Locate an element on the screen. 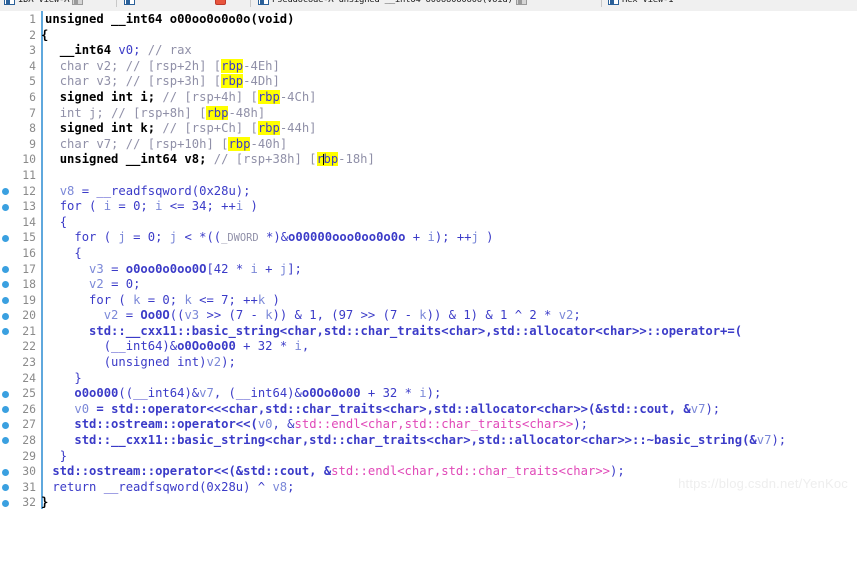 This screenshot has width=857, height=573. stop-icon is located at coordinates (220, 2).